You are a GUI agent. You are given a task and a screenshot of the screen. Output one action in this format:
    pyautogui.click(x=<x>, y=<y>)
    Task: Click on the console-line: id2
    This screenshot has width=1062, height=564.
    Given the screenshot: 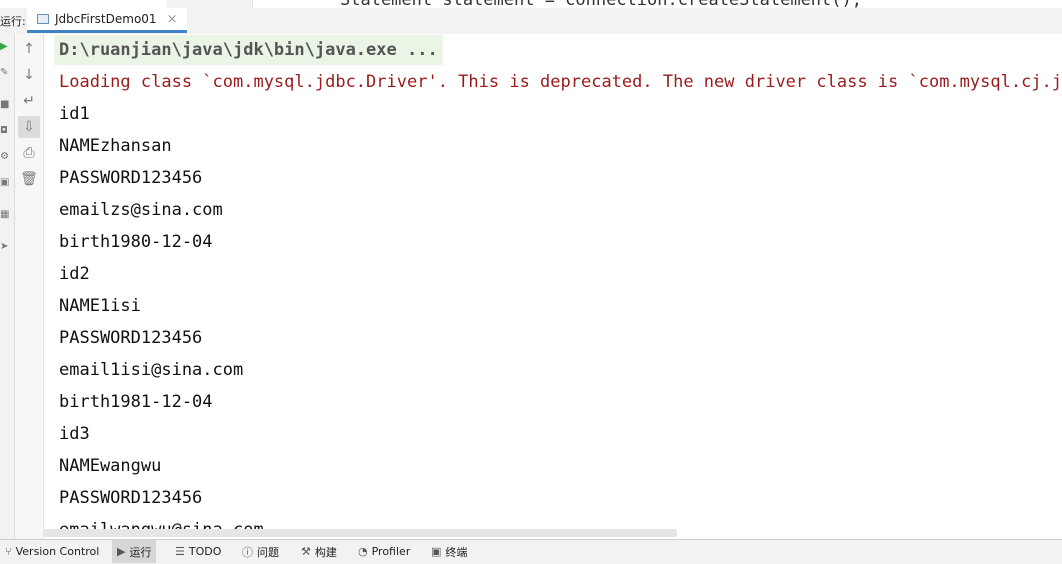 What is the action you would take?
    pyautogui.click(x=74, y=274)
    